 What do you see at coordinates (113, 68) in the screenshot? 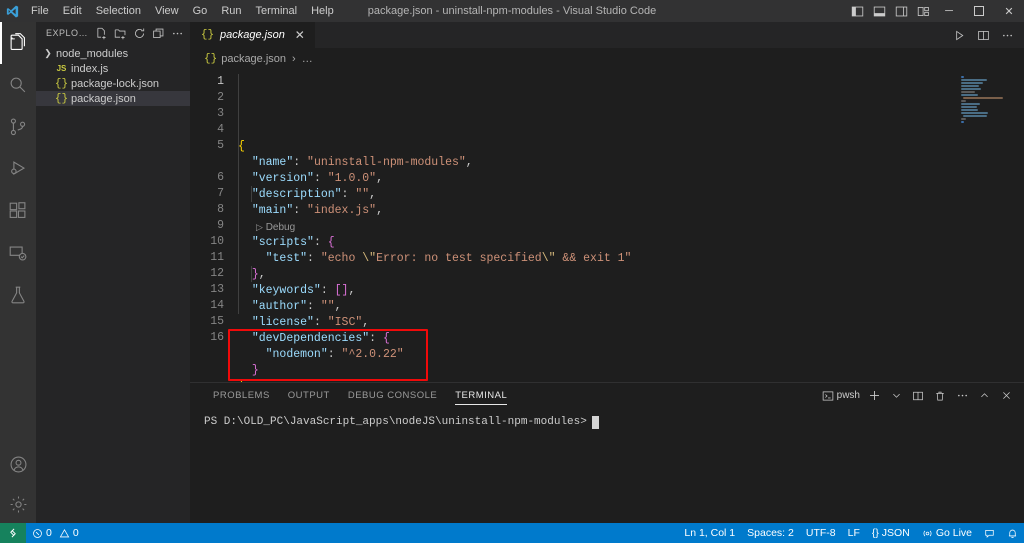
I see `tree-item-index-js: JS index.js` at bounding box center [113, 68].